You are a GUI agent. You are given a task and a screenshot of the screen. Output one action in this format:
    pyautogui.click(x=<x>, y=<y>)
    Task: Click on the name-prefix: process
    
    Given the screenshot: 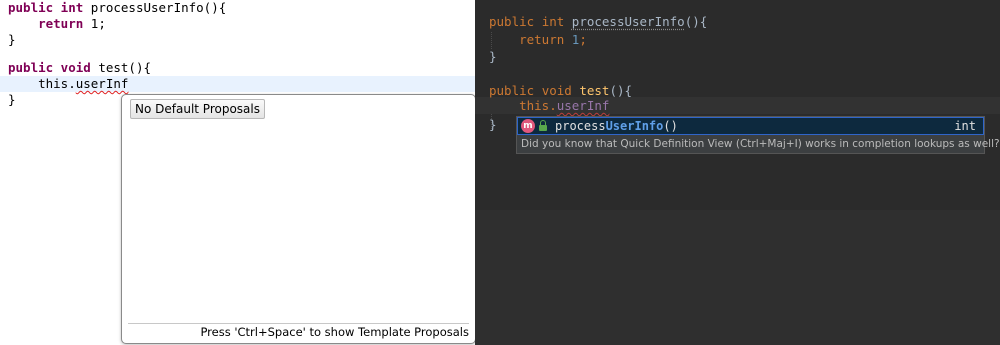 What is the action you would take?
    pyautogui.click(x=580, y=126)
    